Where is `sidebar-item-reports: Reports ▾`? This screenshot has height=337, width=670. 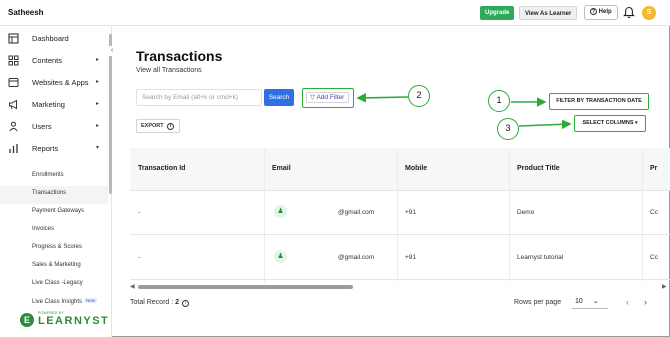
sidebar-item-reports: Reports ▾ is located at coordinates (54, 149).